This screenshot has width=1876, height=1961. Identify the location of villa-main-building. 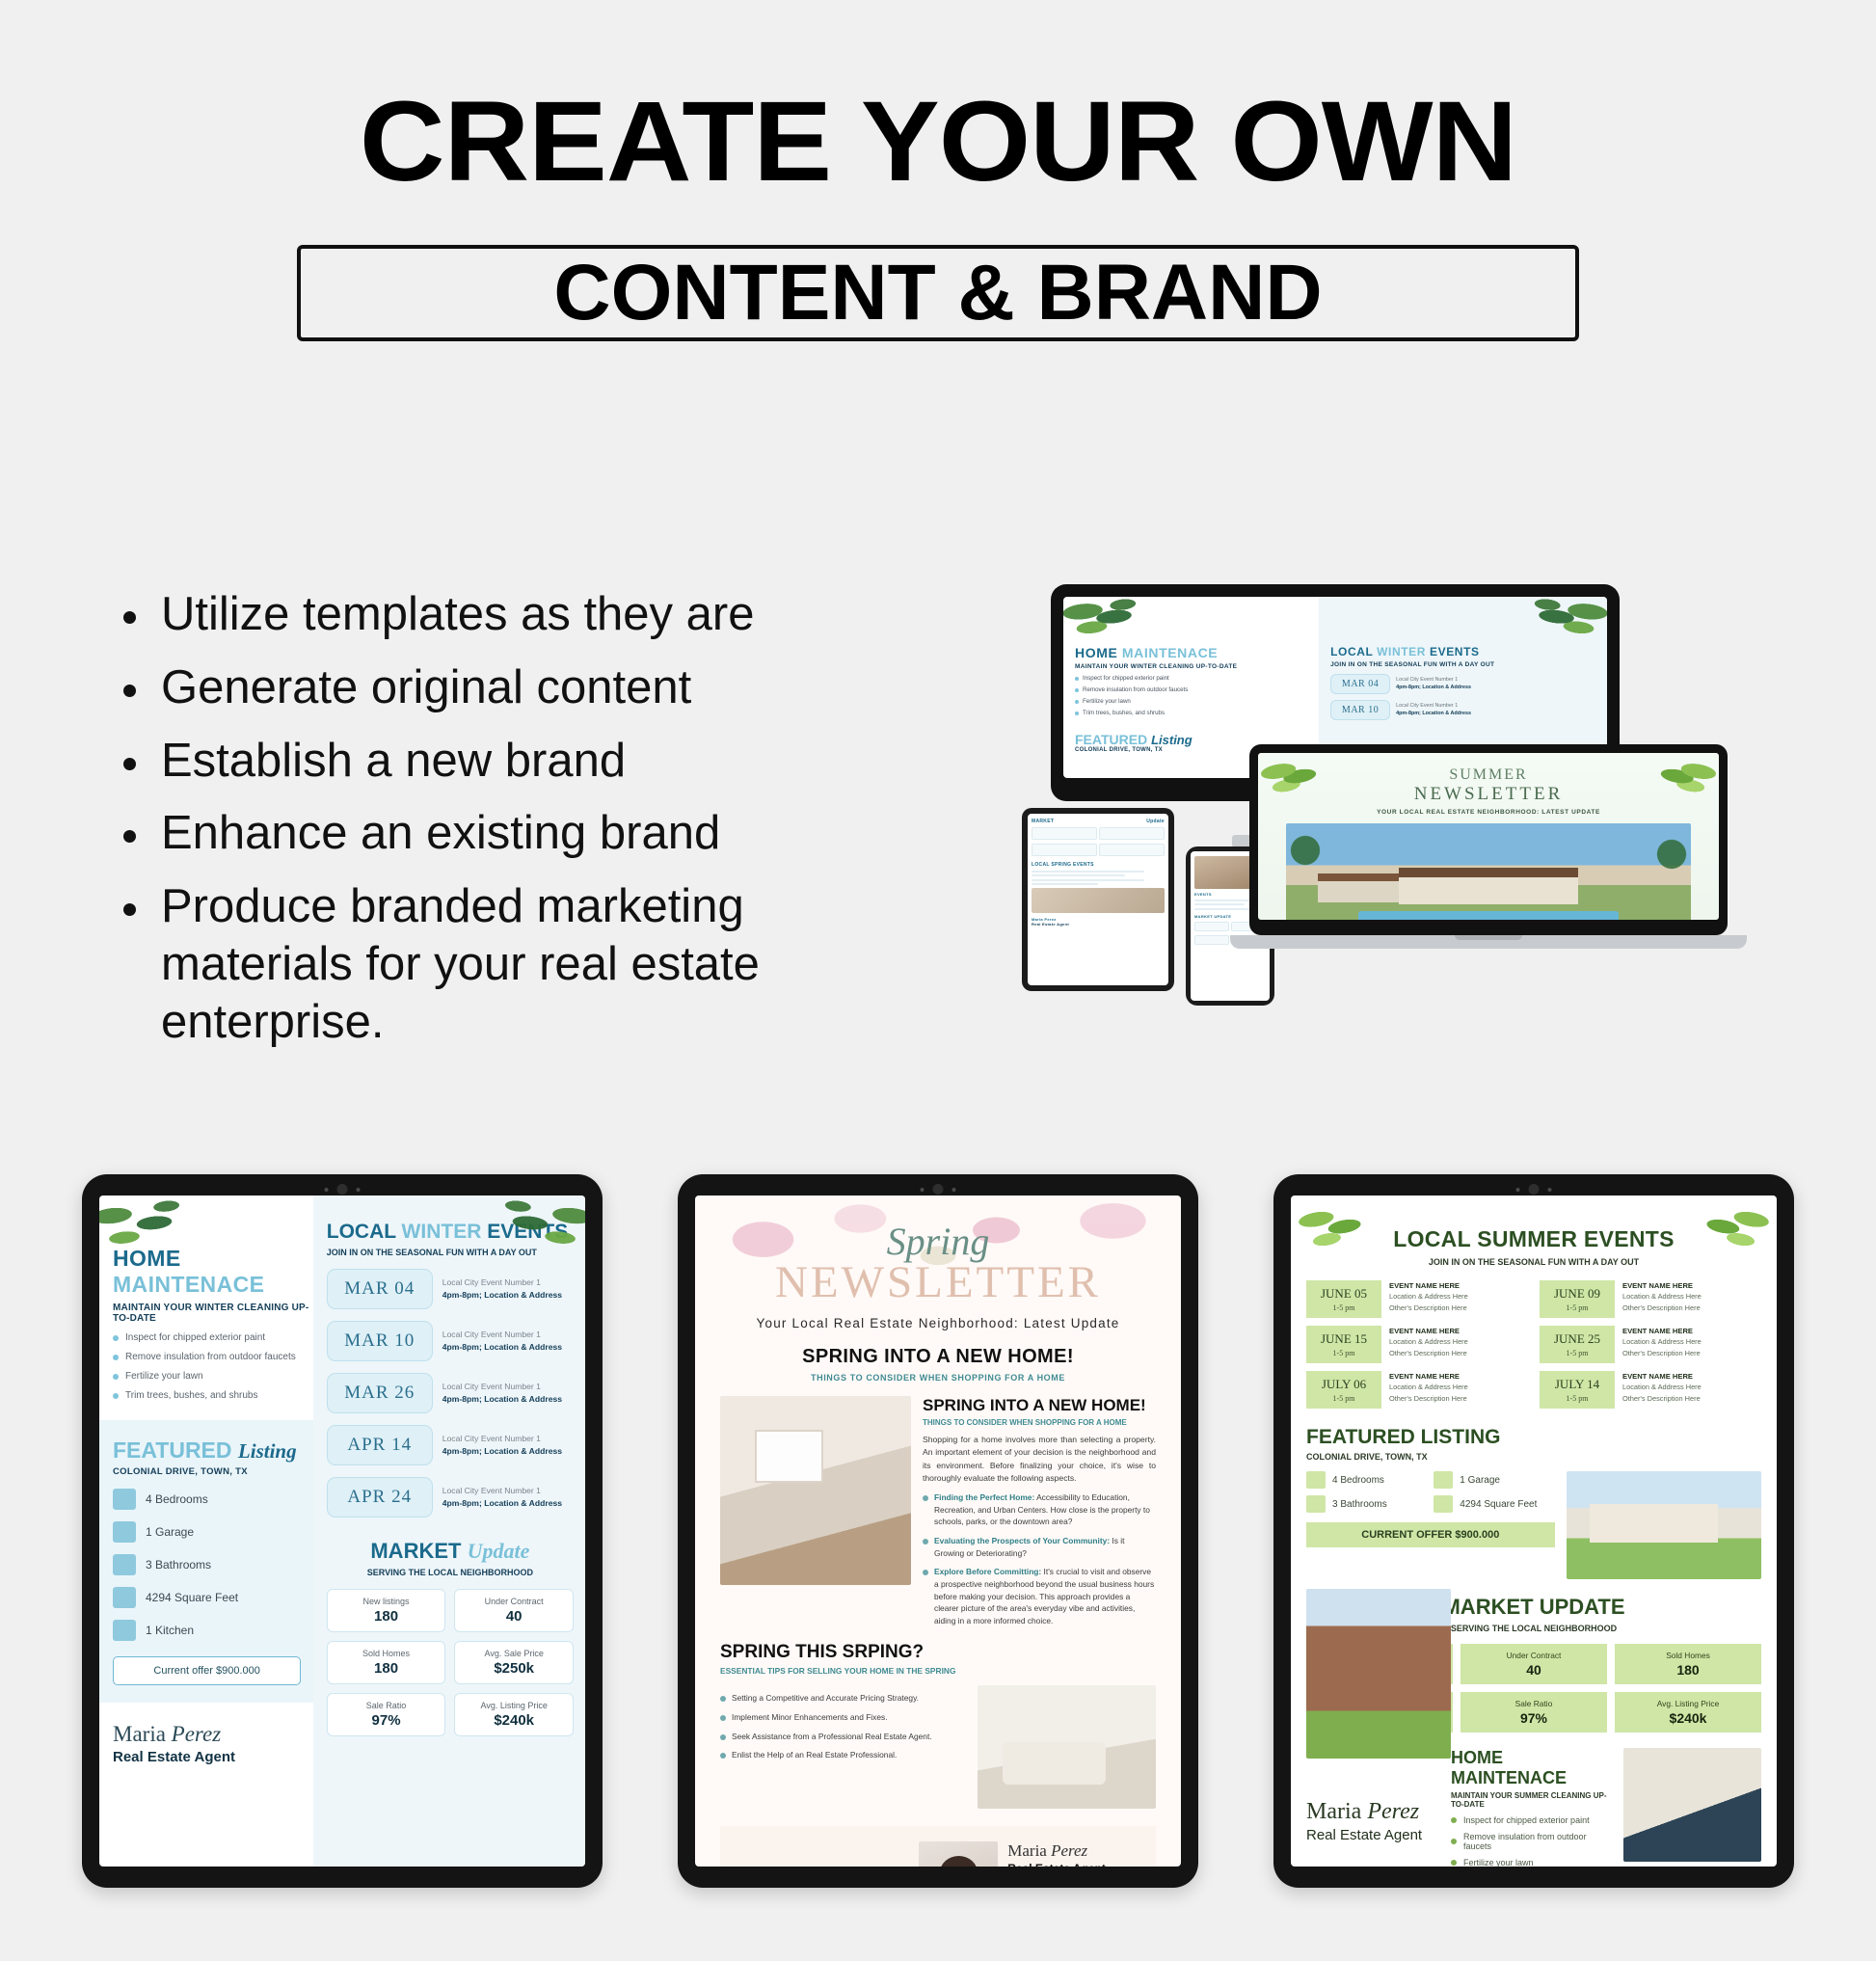
(1488, 886).